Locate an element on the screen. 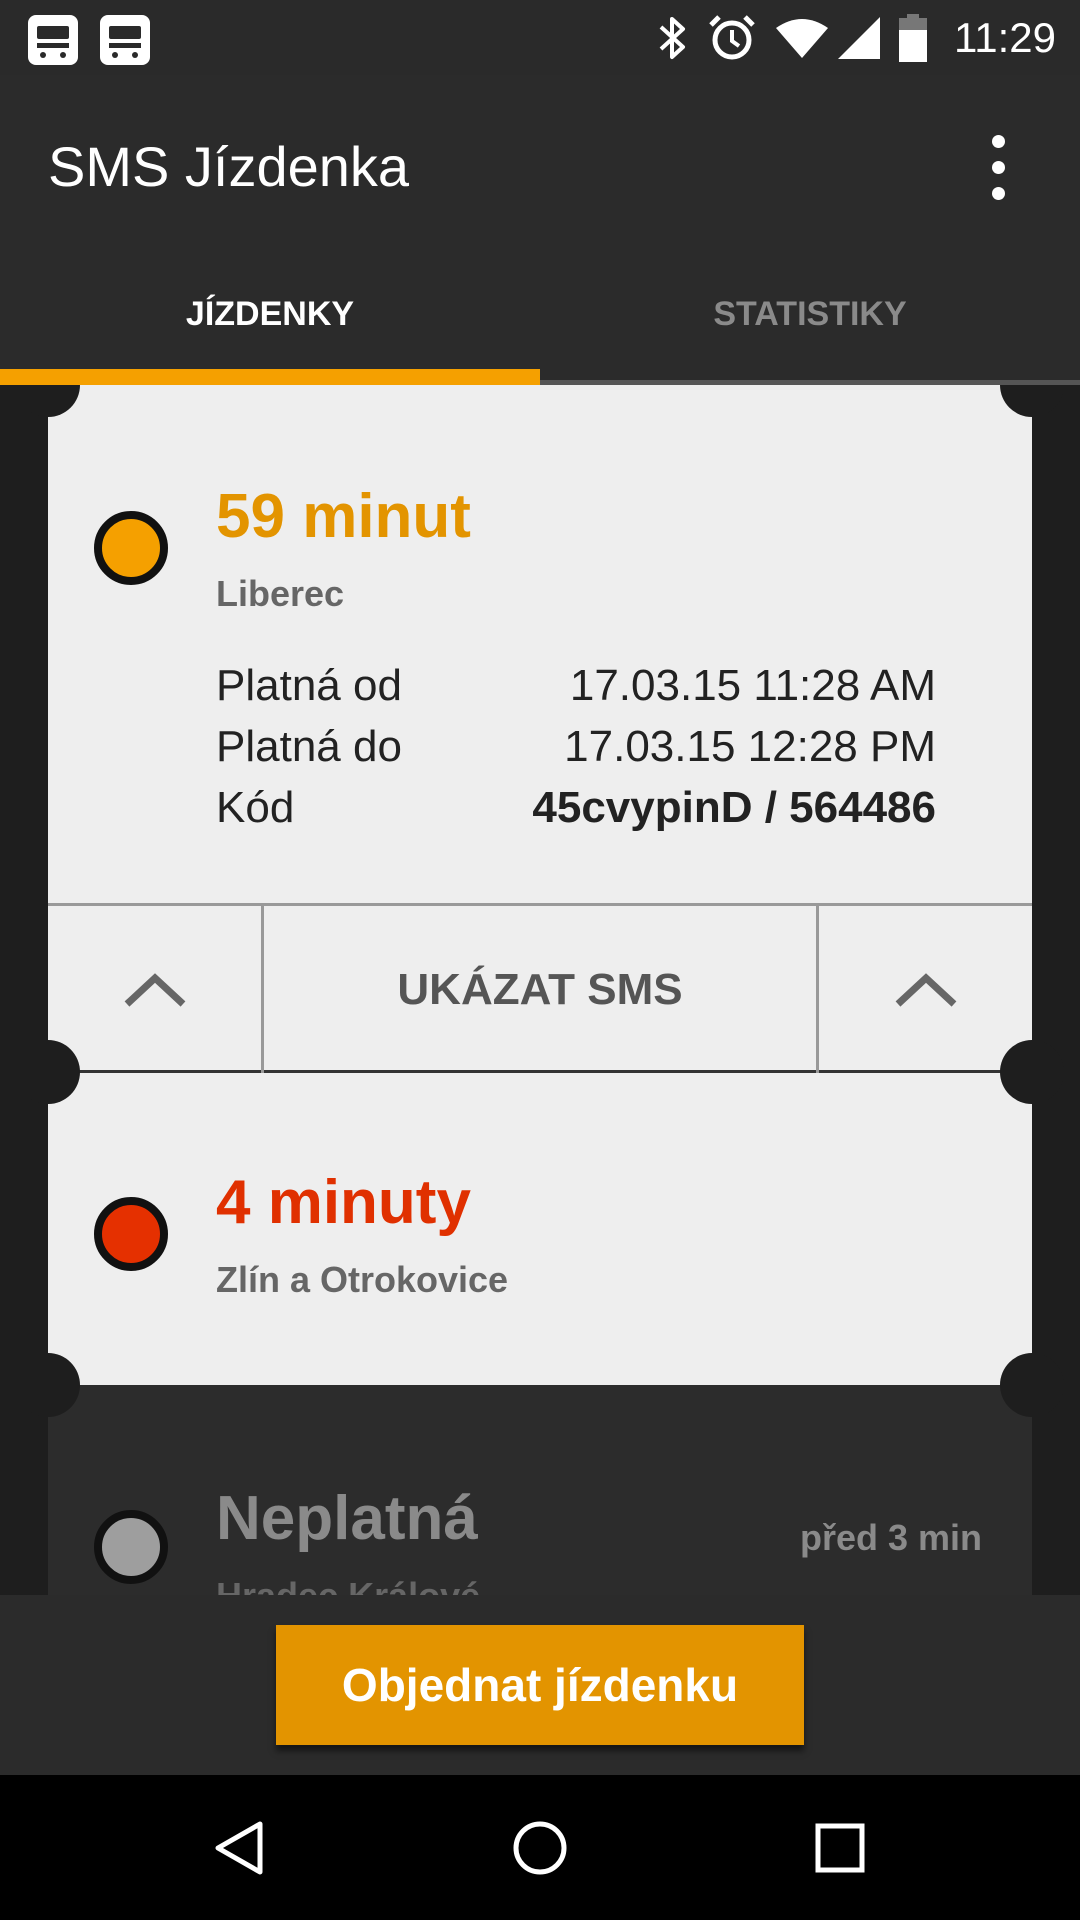  order-ticket-button: Objednat jízdenku is located at coordinates (540, 1685).